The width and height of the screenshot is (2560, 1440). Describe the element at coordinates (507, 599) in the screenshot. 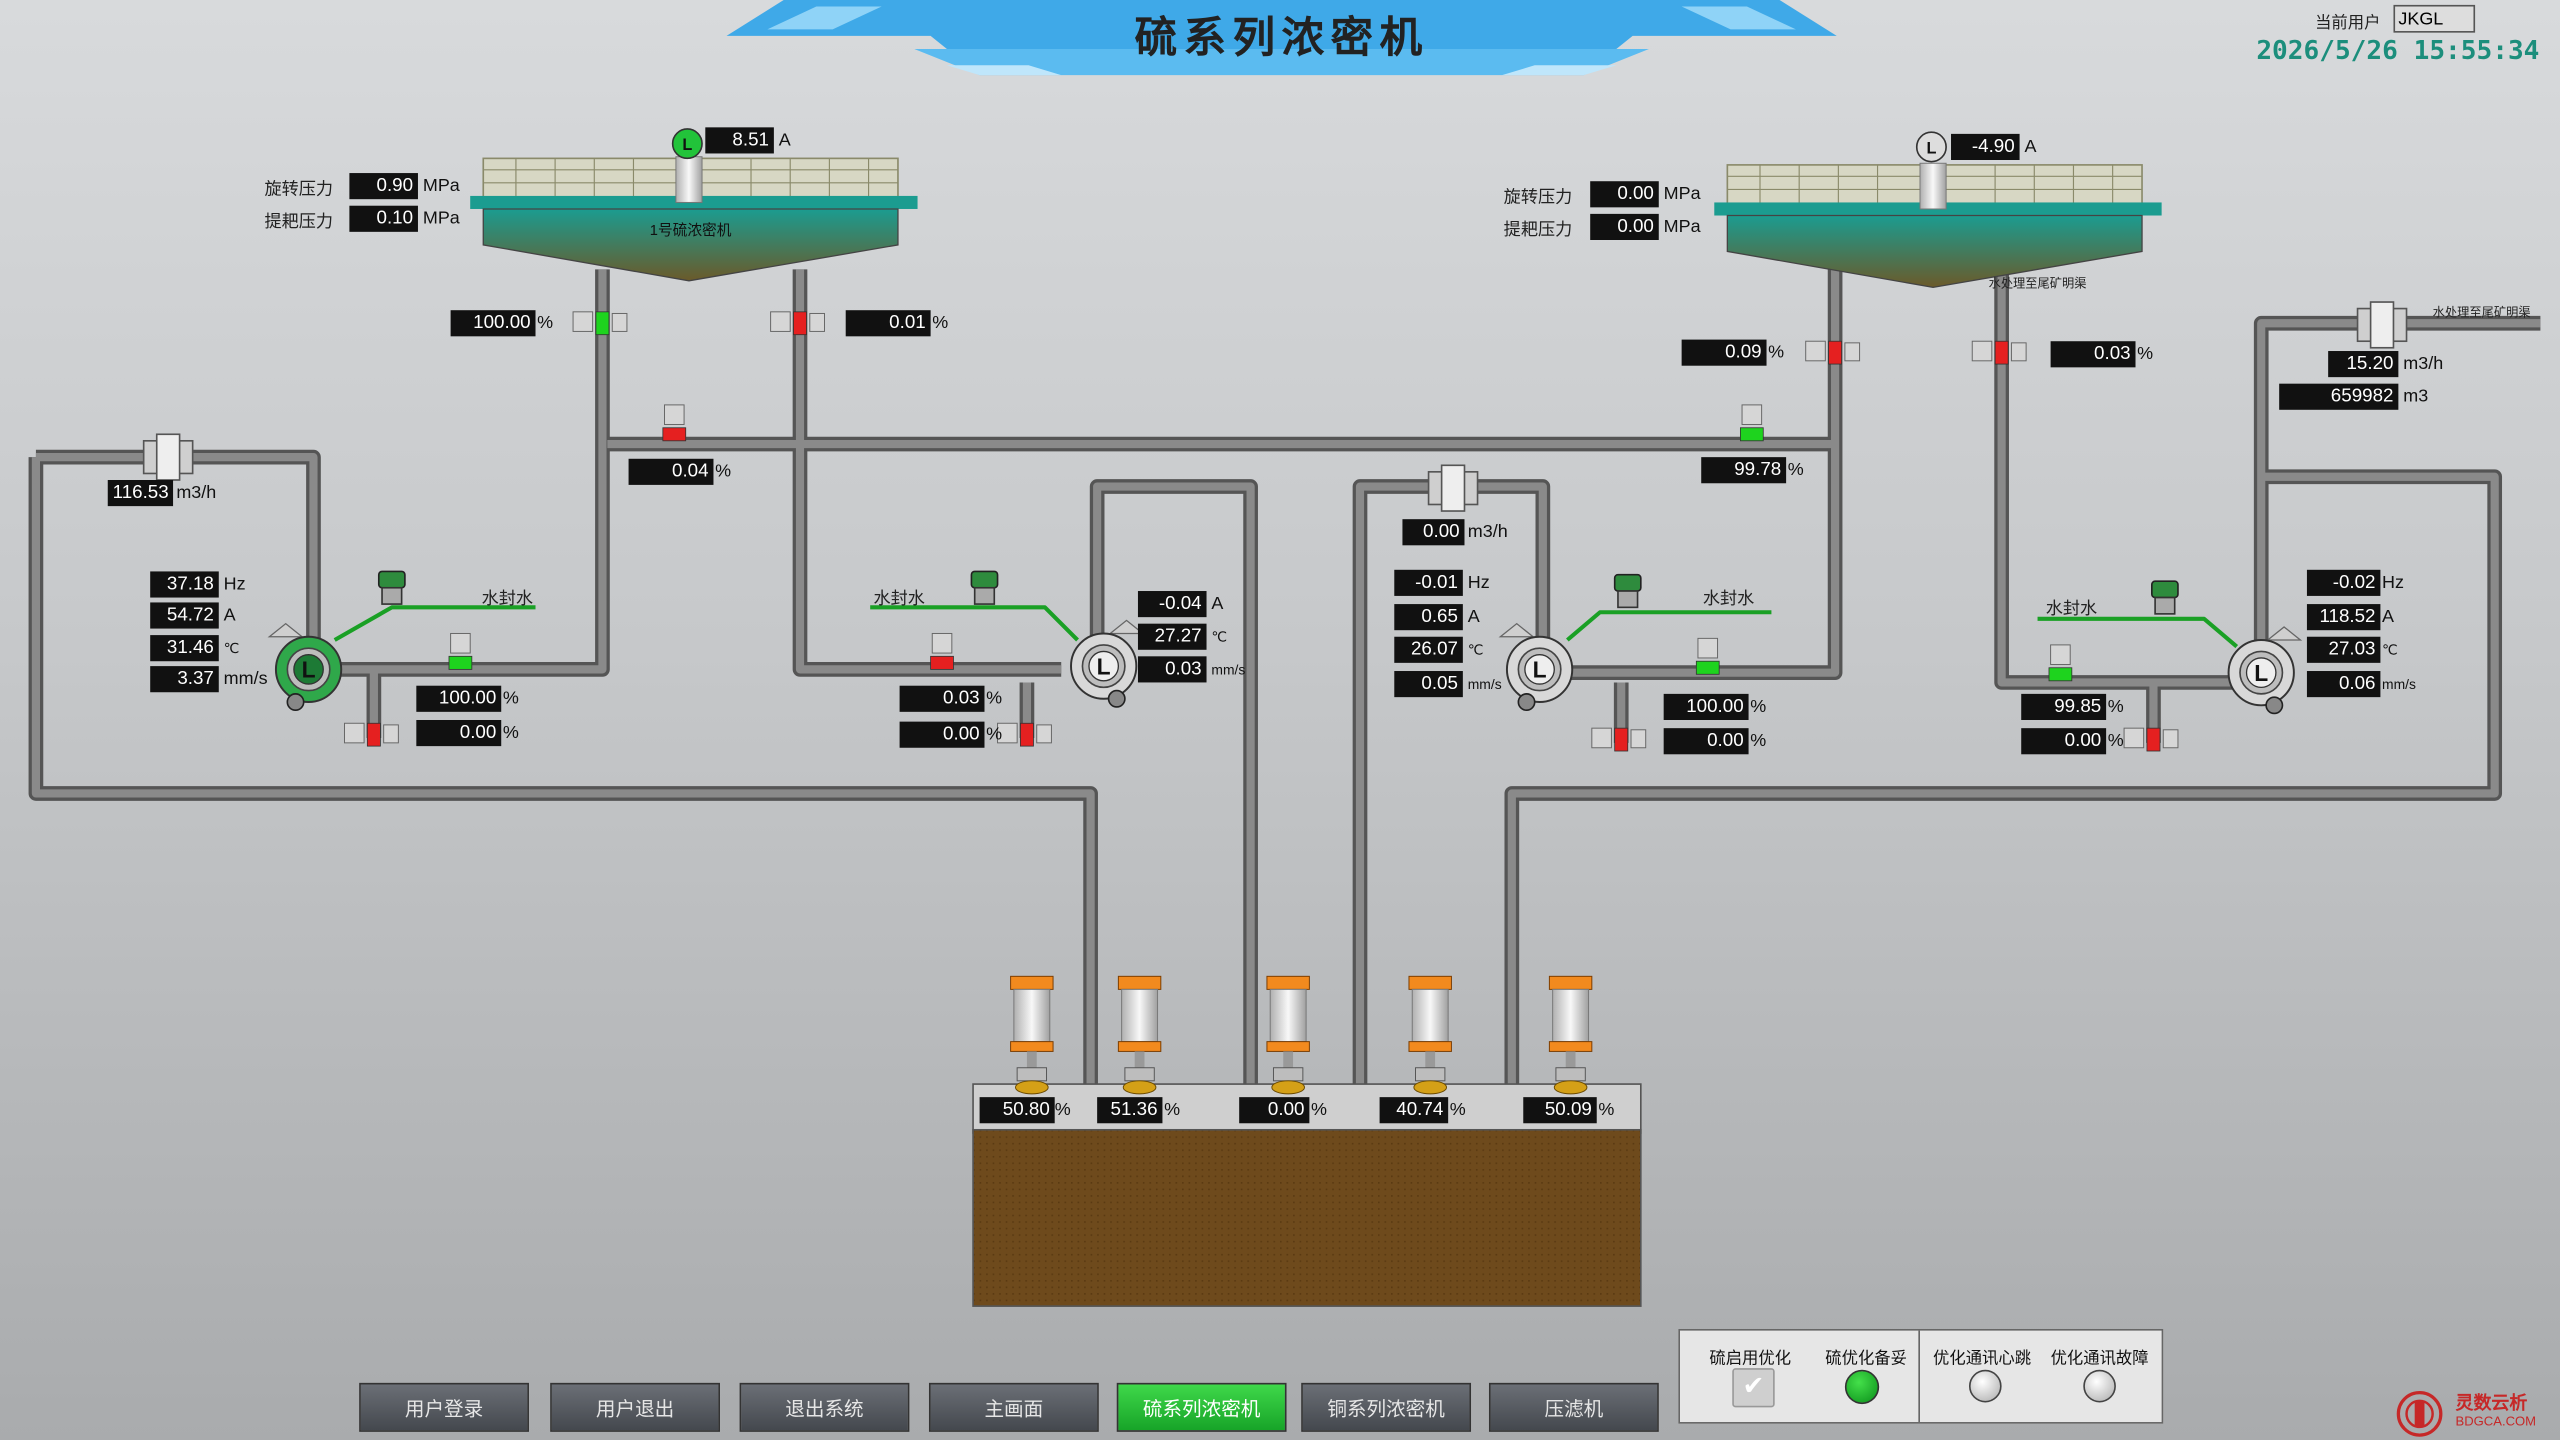

I see `water-seal-label-1: 水封水` at that location.